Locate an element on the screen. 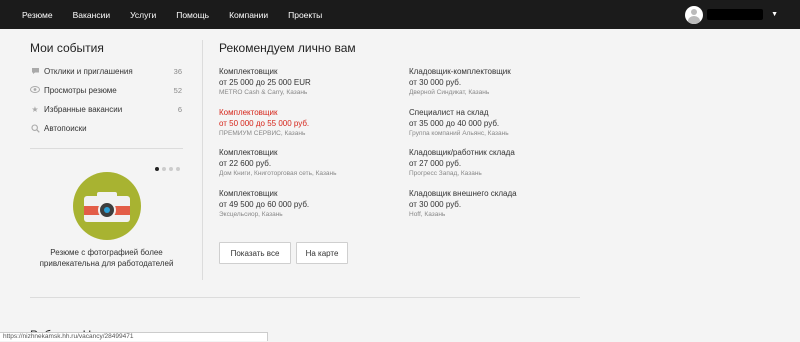  job-company: Дверной Синдикат, Казань is located at coordinates (449, 92).